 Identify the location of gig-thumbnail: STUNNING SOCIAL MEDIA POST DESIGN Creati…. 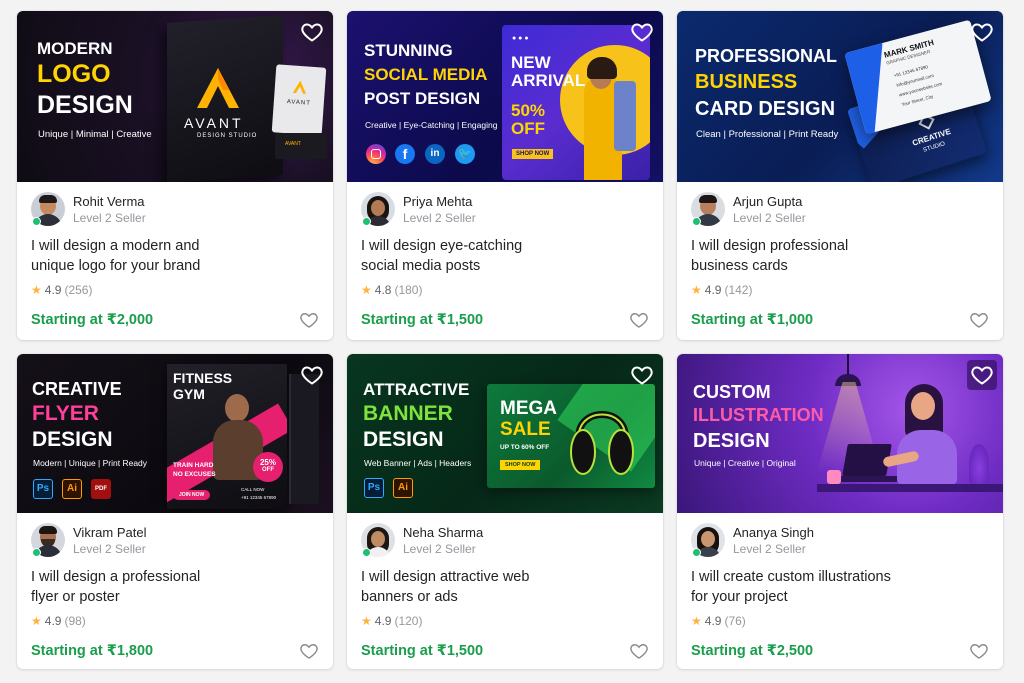
(505, 96).